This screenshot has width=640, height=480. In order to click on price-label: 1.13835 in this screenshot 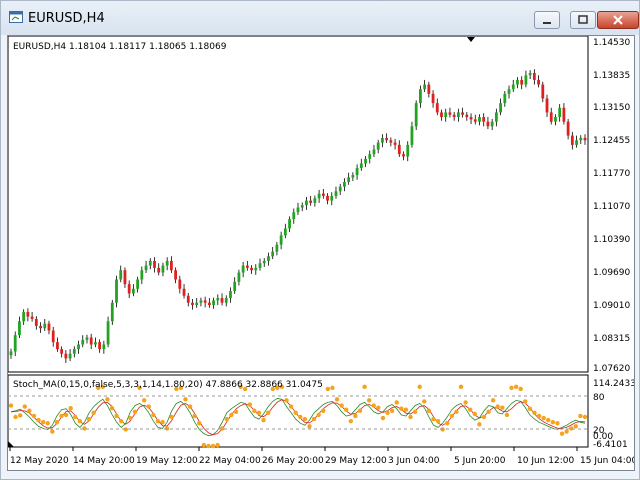, I will do `click(611, 76)`.